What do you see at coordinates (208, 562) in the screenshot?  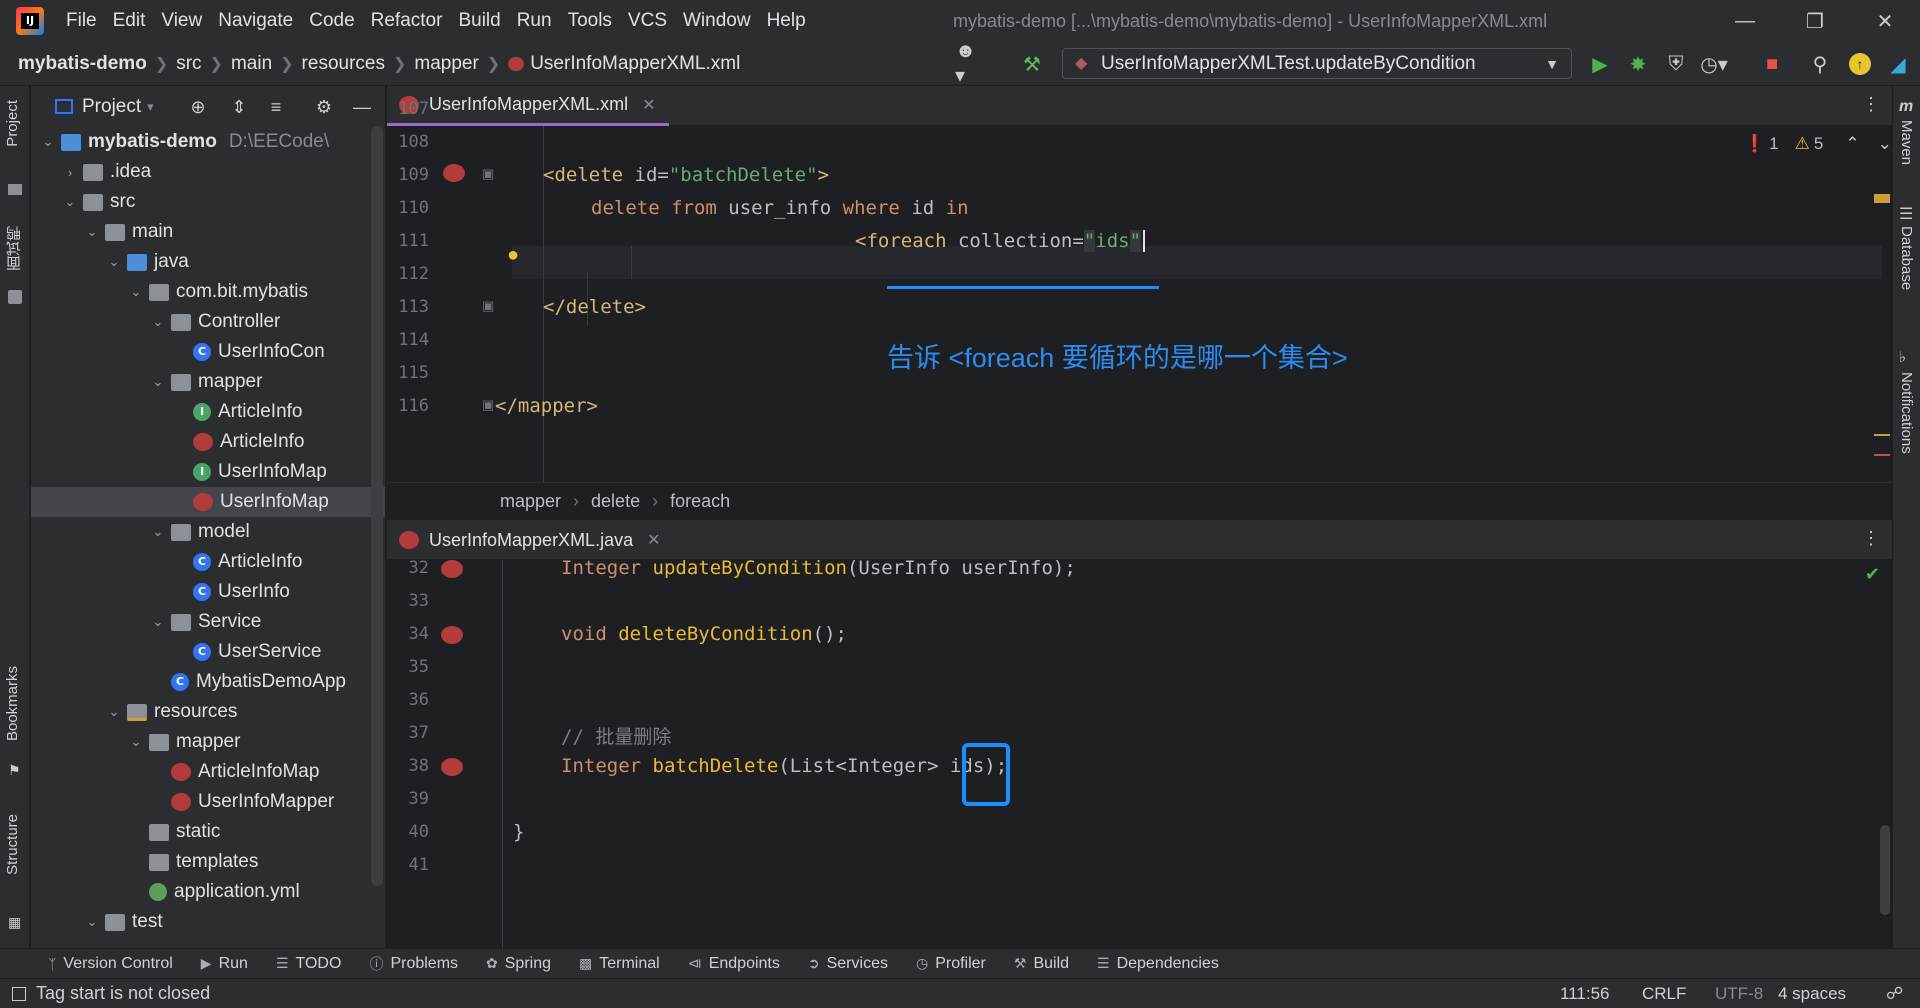 I see `tree-item: C ArticleInfo` at bounding box center [208, 562].